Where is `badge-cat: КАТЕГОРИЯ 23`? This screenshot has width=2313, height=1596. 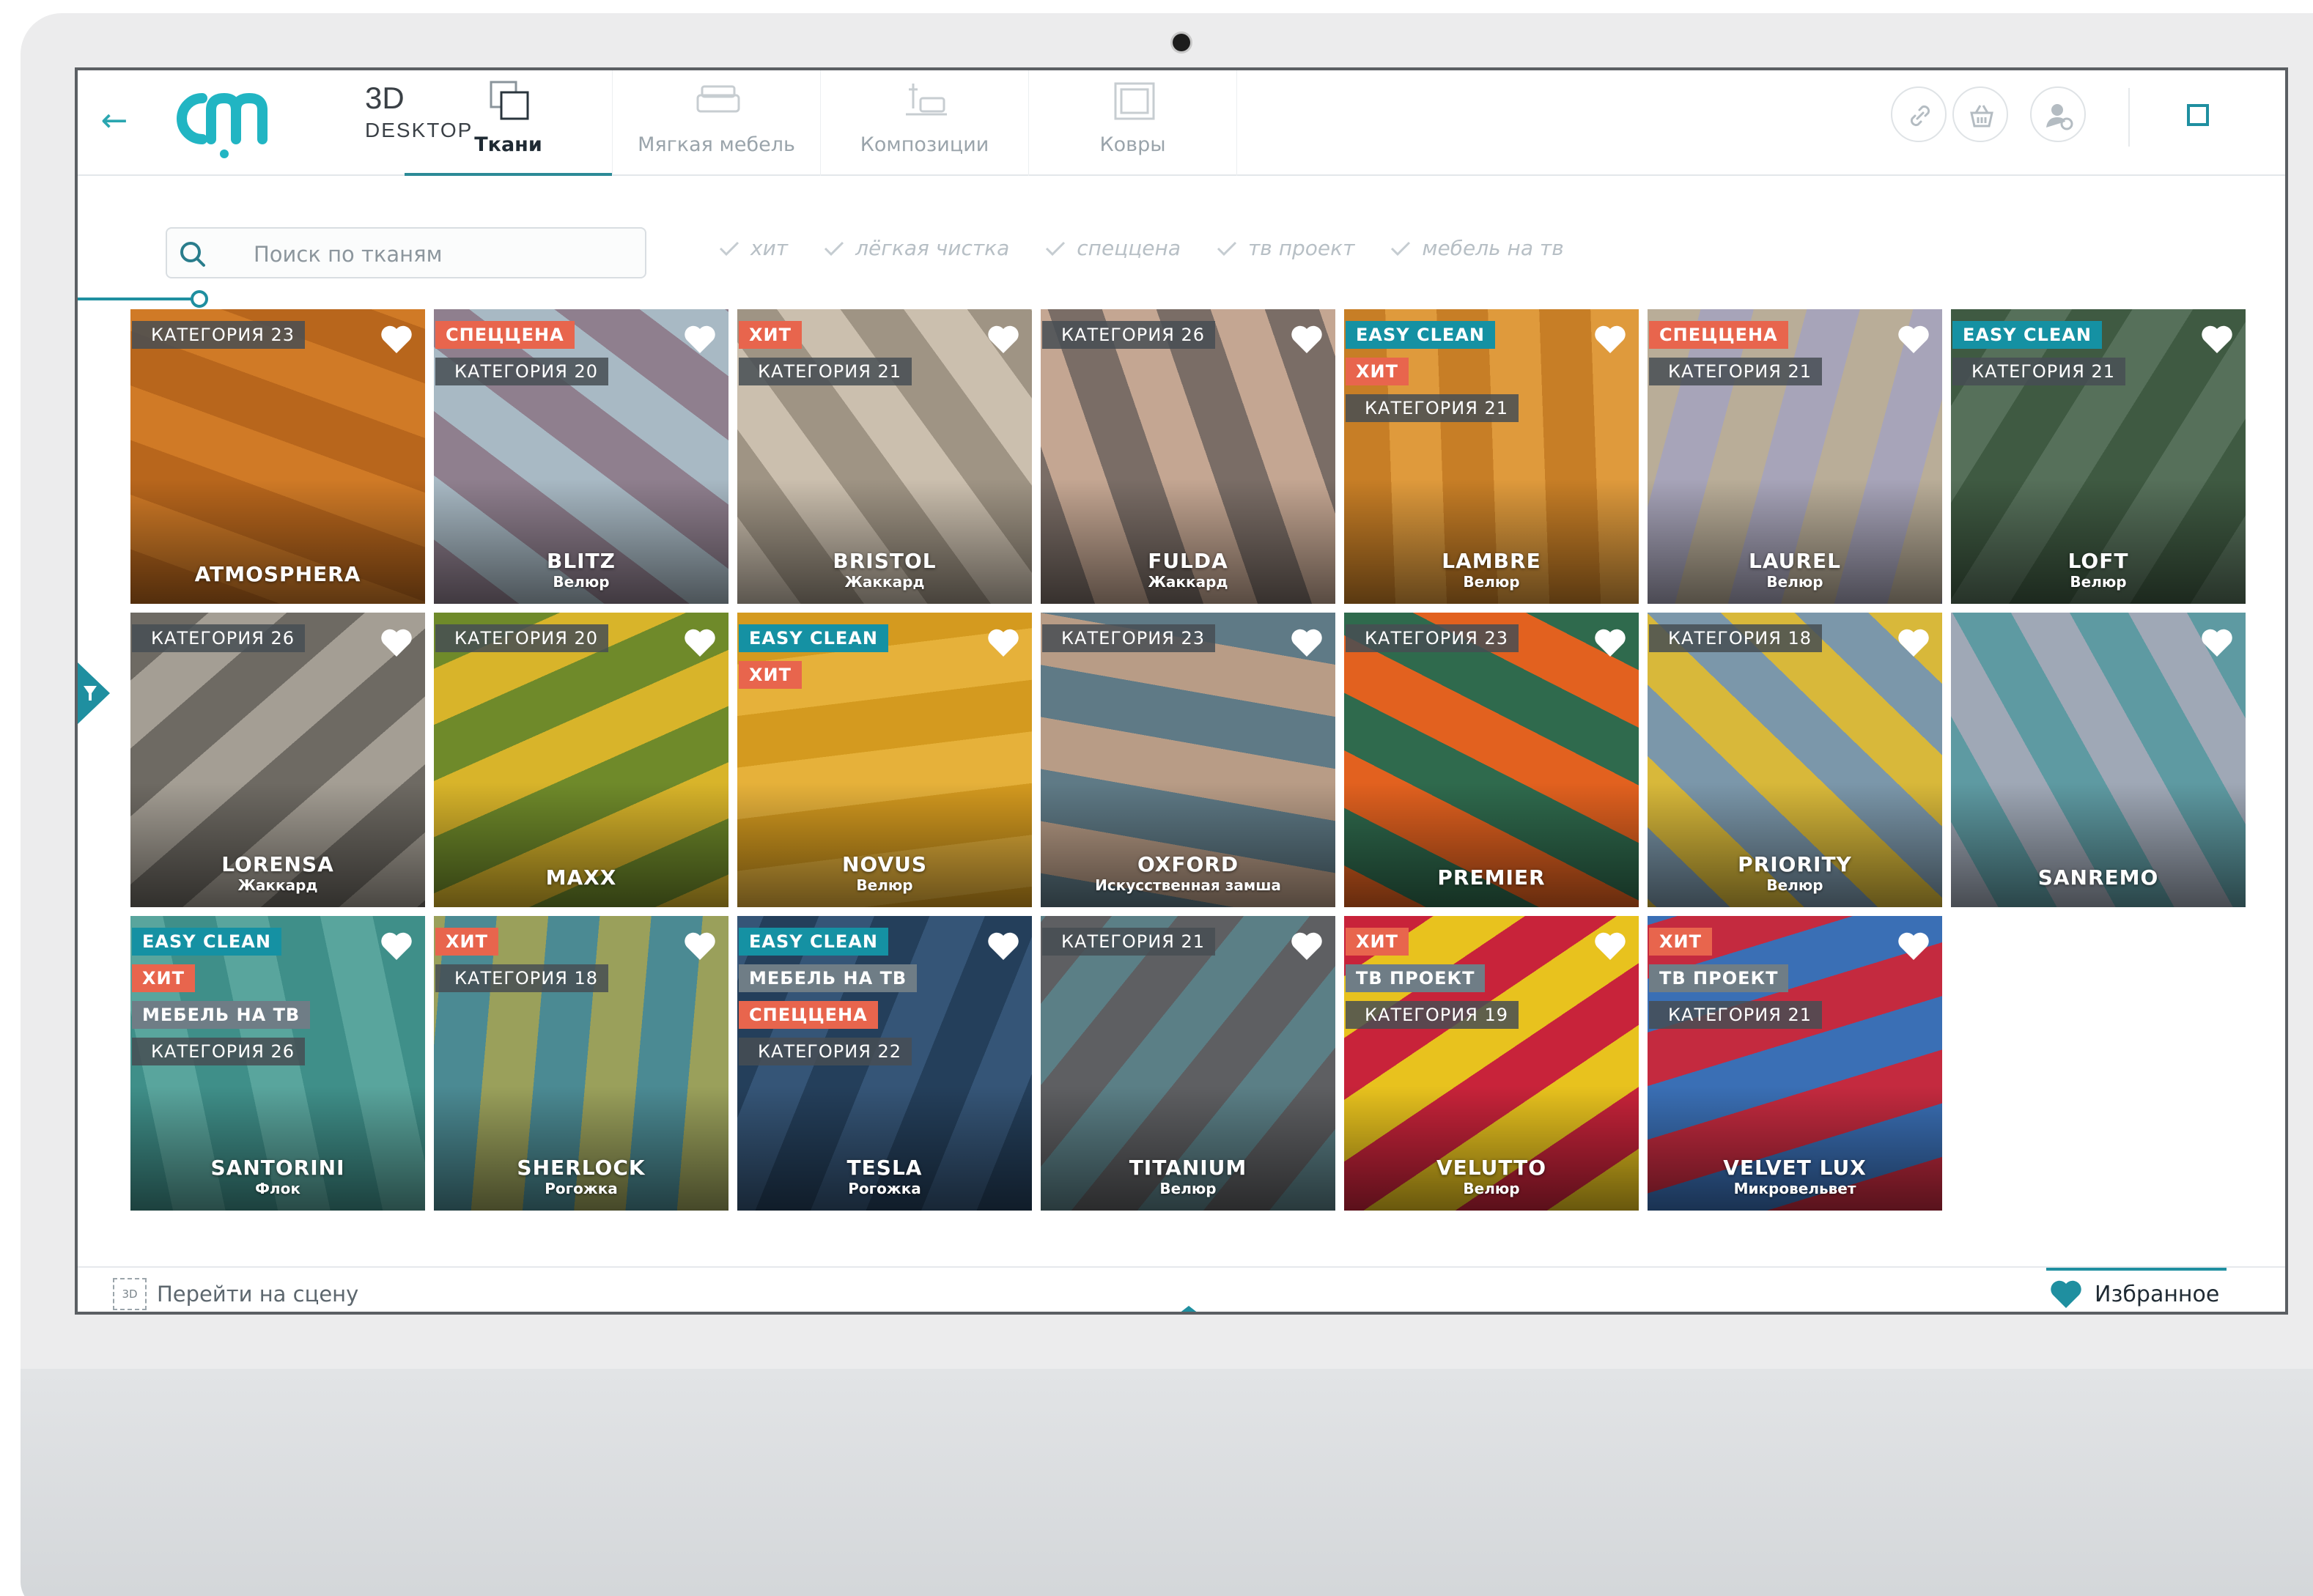
badge-cat: КАТЕГОРИЯ 23 is located at coordinates (1129, 638).